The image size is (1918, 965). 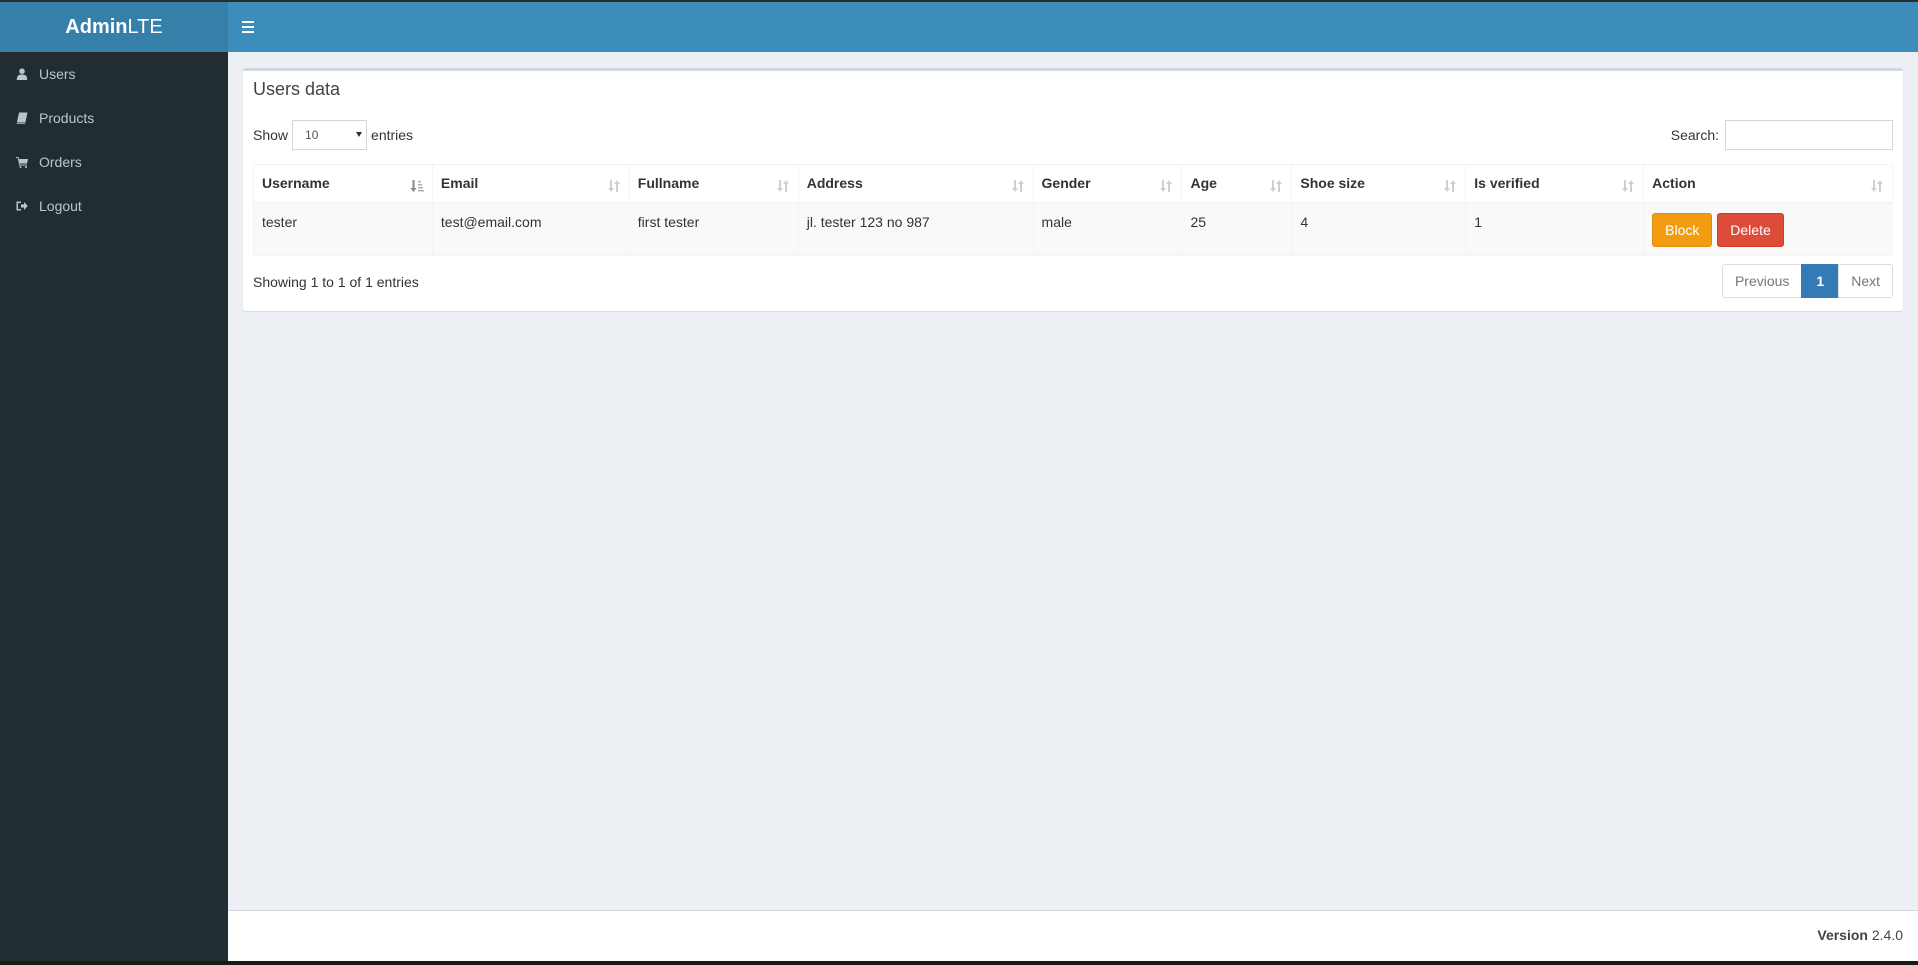 What do you see at coordinates (530, 184) in the screenshot?
I see `column-header-email: Email` at bounding box center [530, 184].